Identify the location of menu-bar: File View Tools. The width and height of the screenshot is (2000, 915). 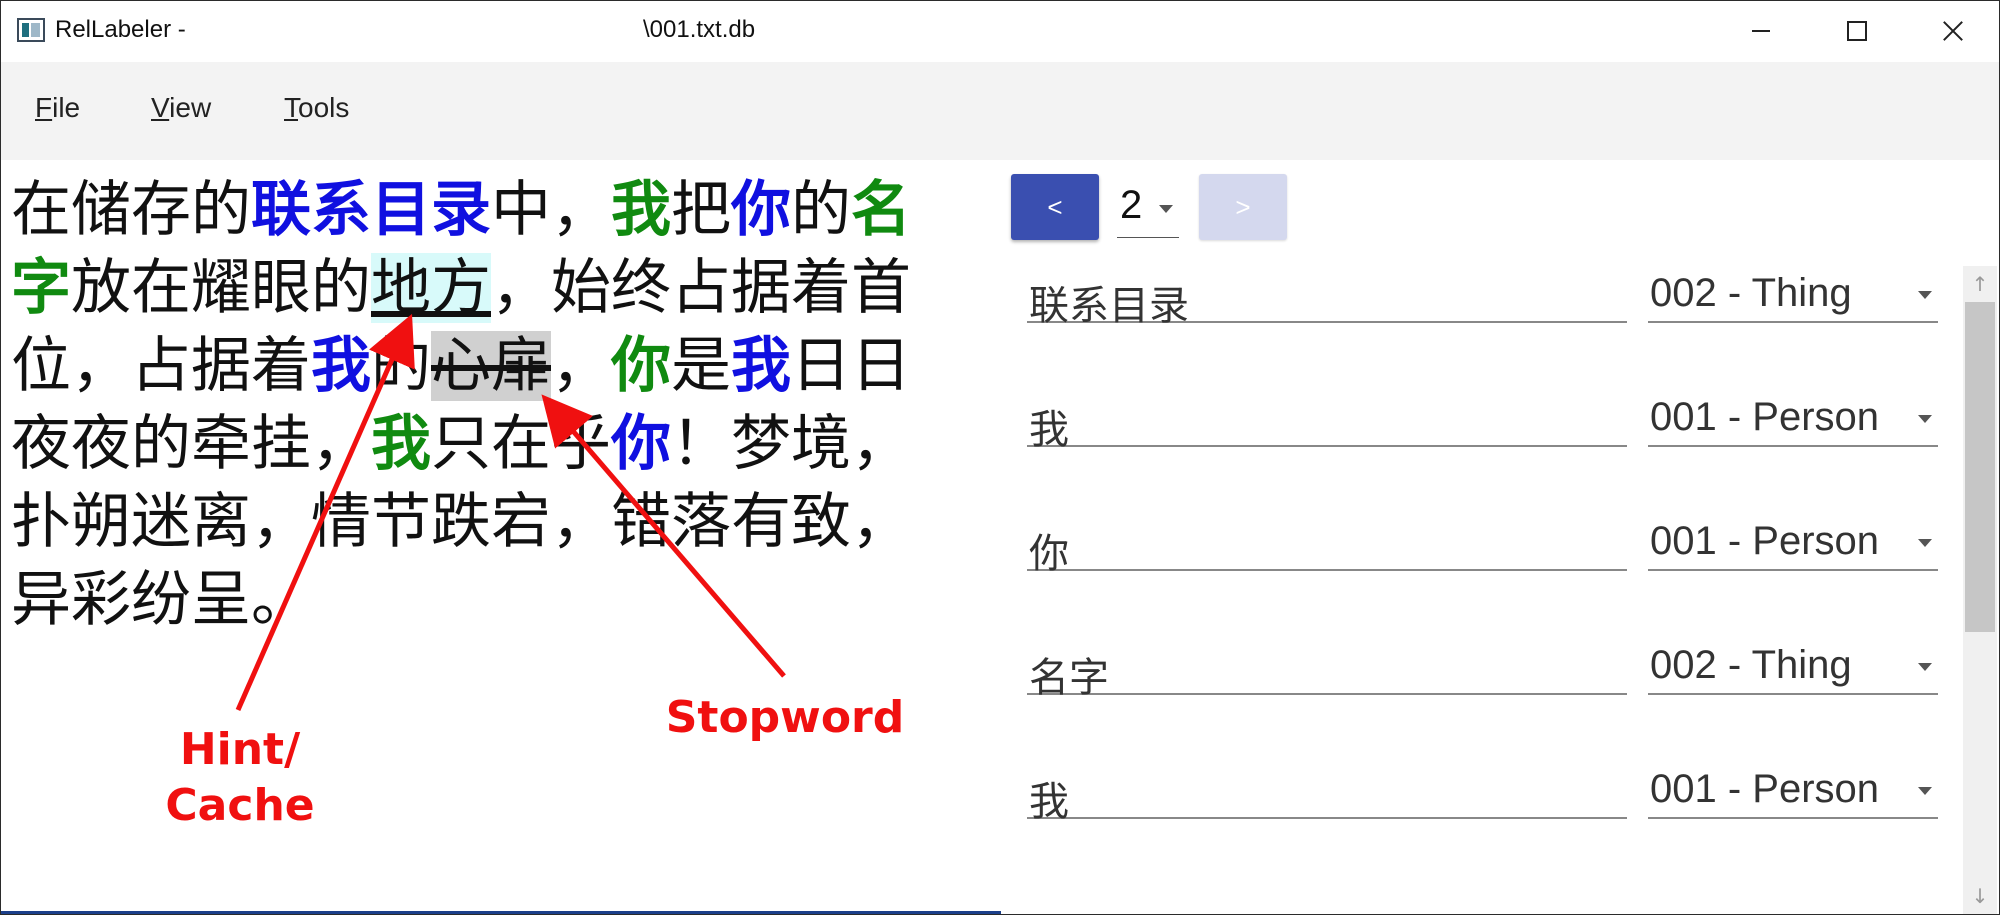
(1000, 111).